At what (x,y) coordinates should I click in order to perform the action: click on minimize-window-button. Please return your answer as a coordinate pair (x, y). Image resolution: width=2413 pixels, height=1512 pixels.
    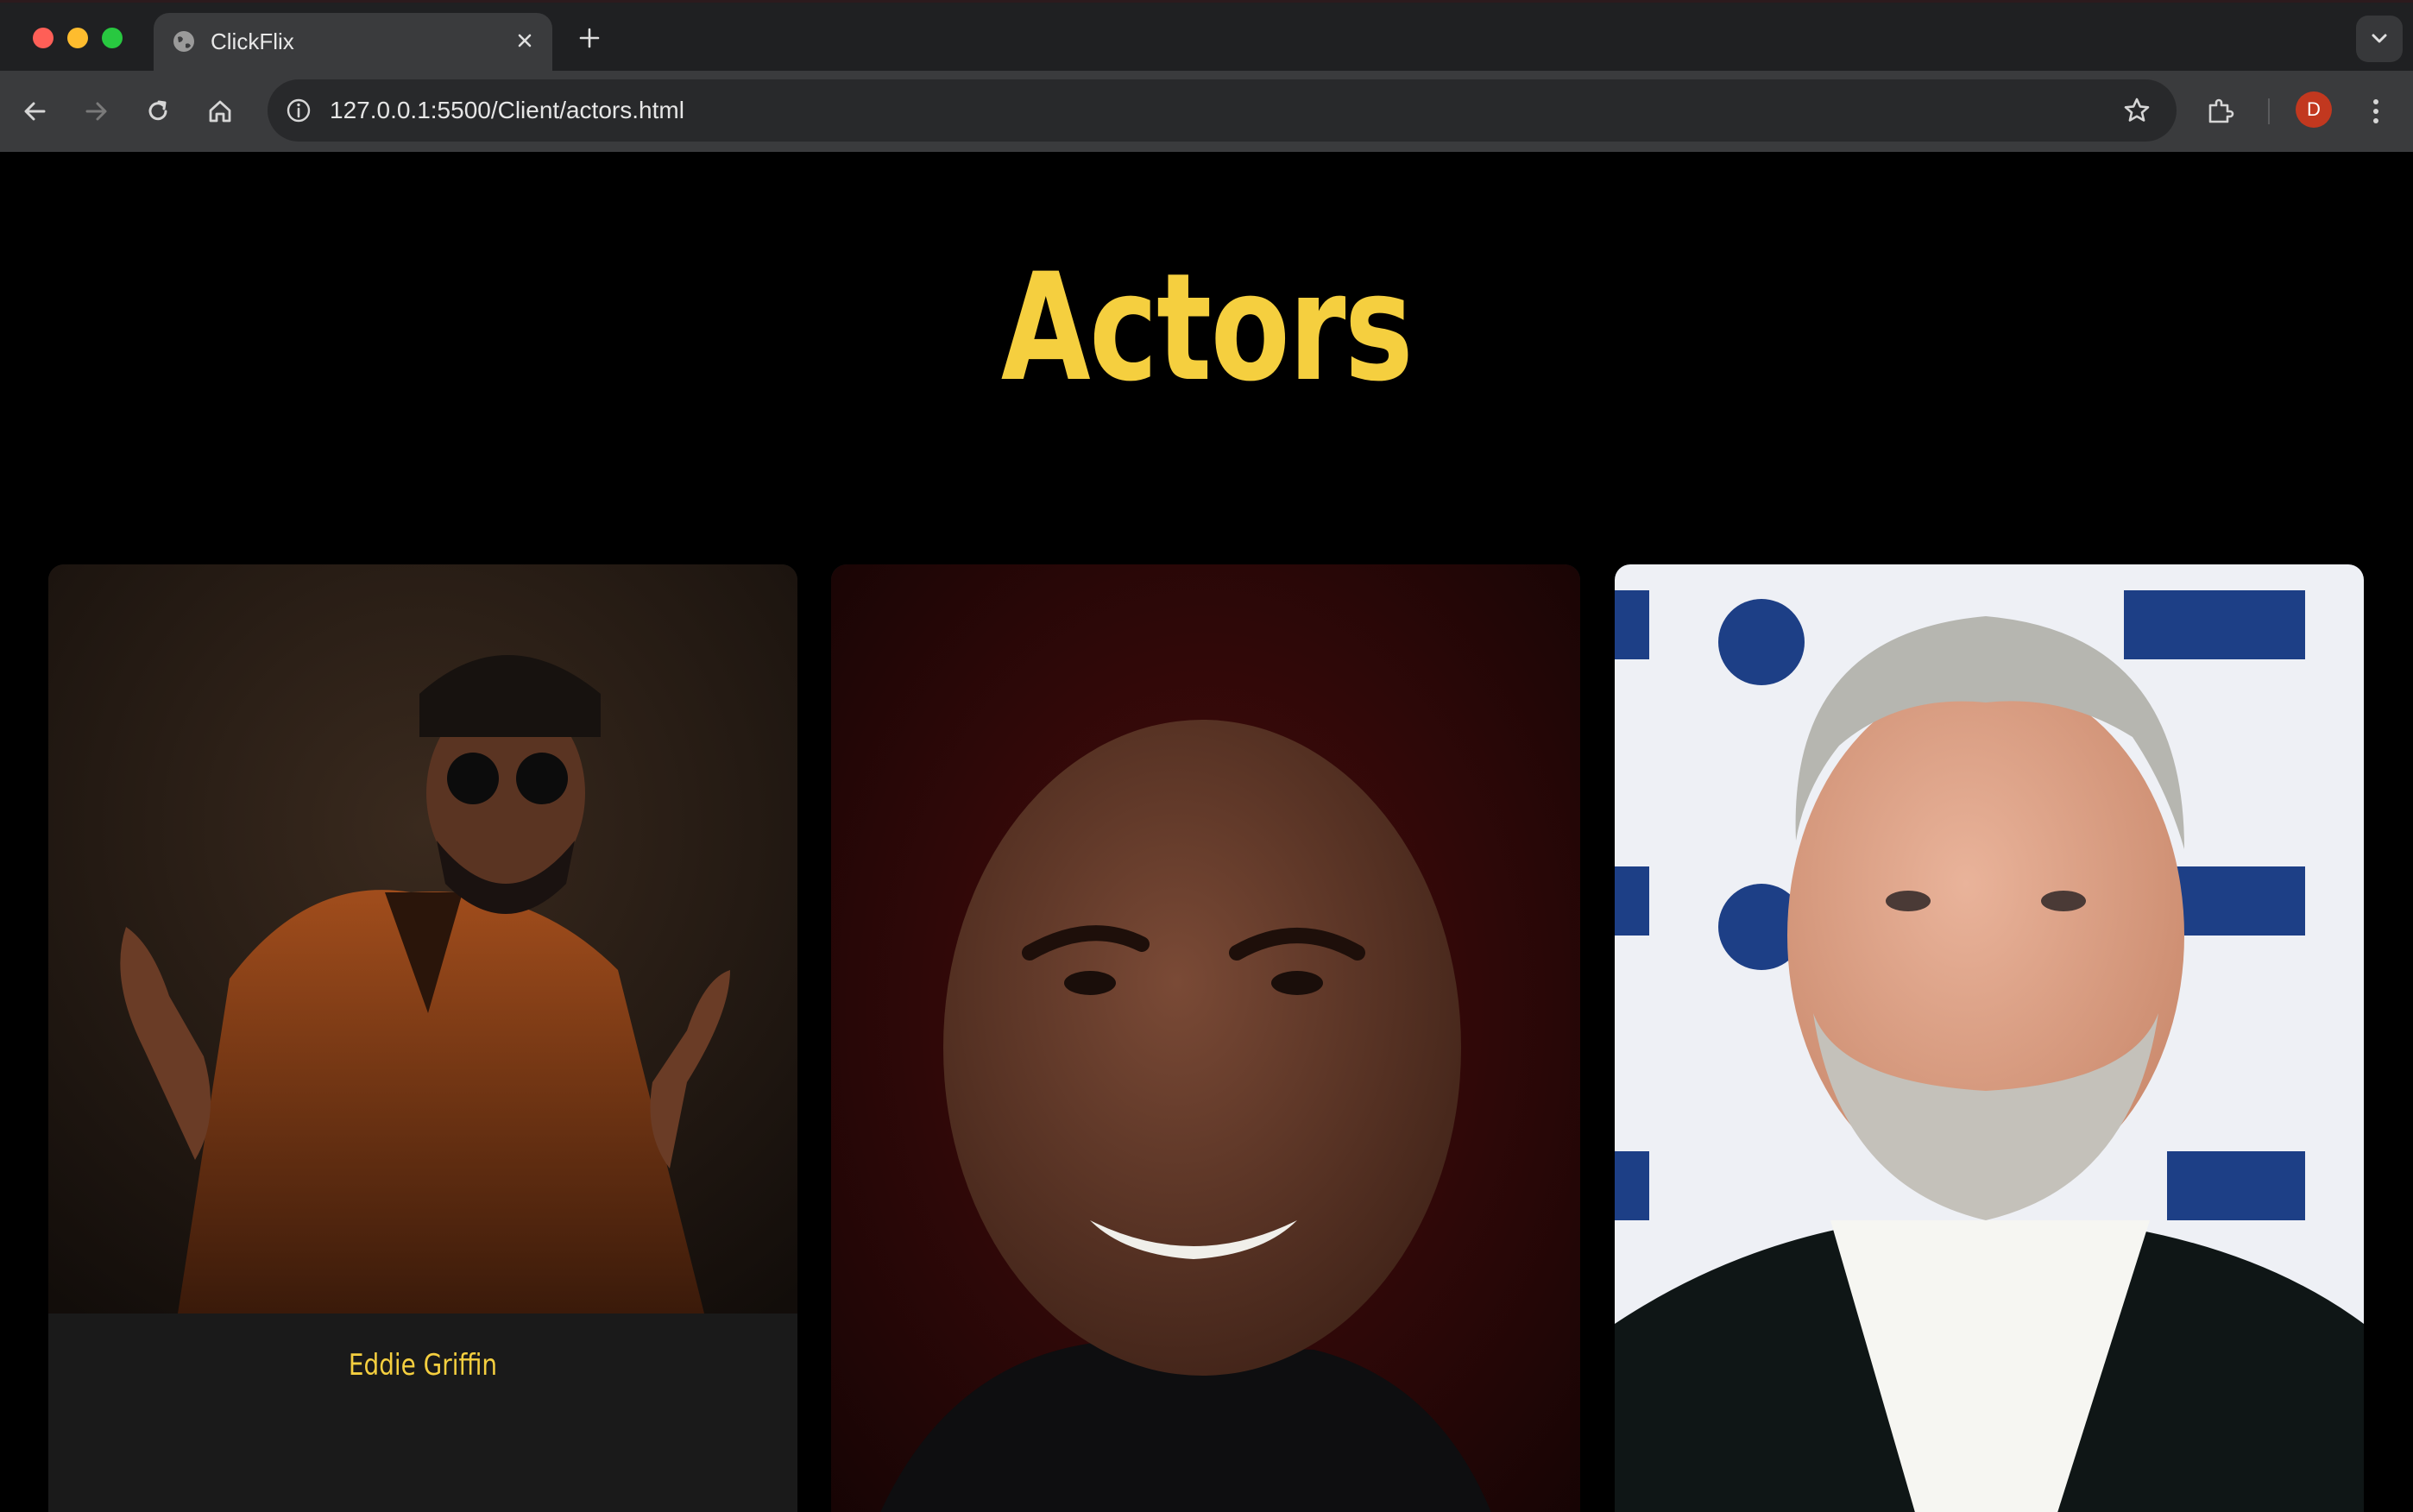
    Looking at the image, I should click on (77, 38).